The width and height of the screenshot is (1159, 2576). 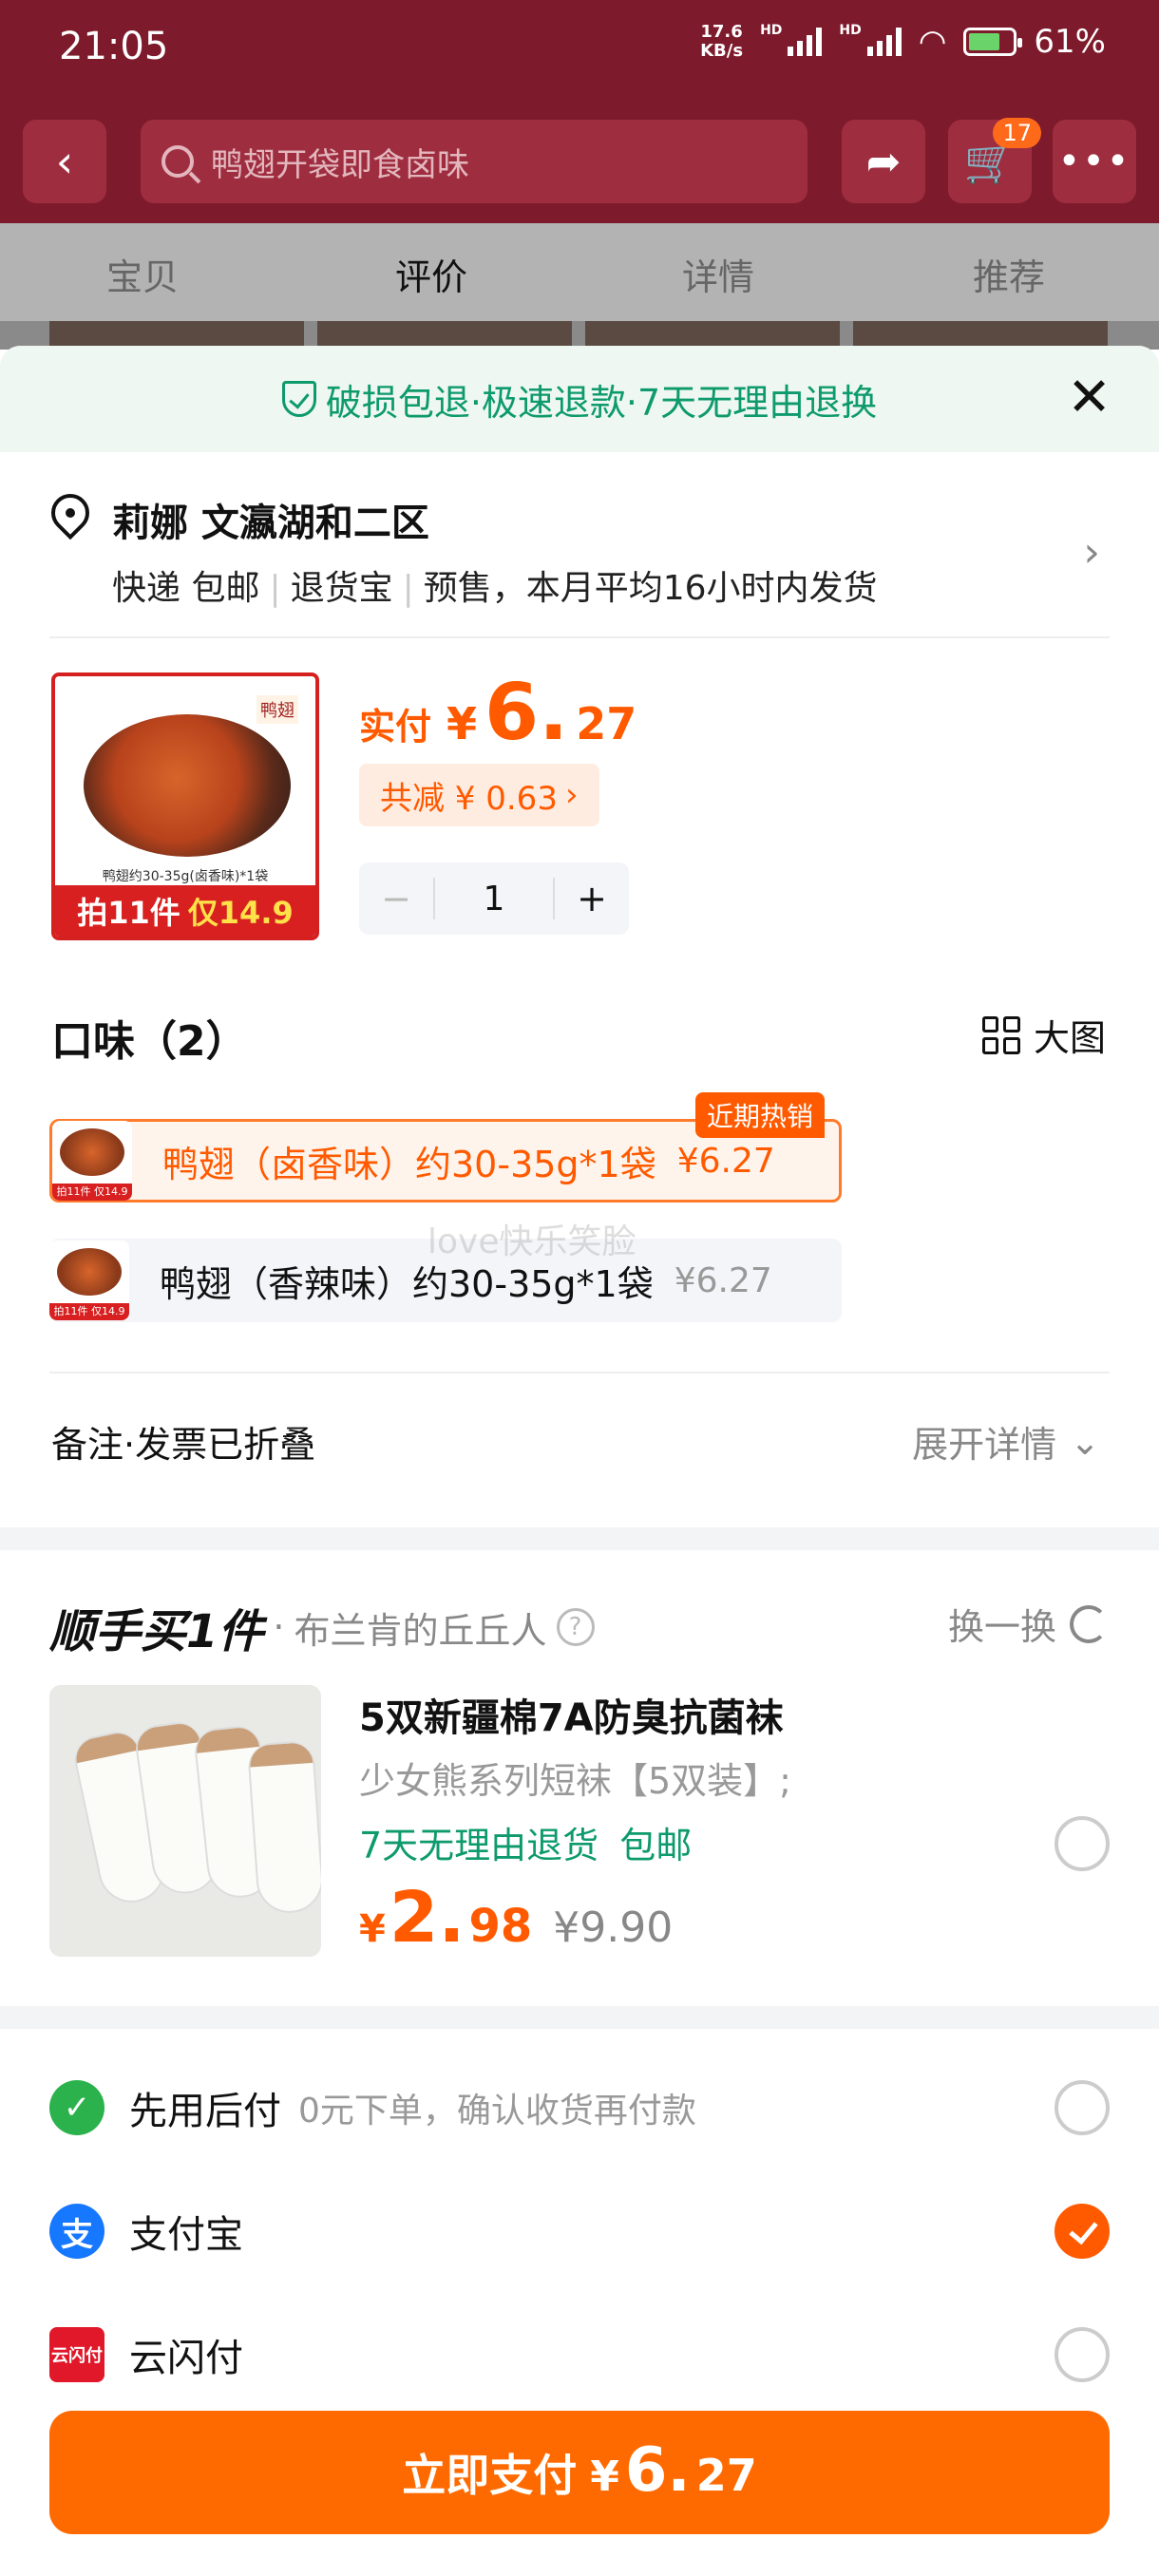 I want to click on addon-select-radio, so click(x=1082, y=1843).